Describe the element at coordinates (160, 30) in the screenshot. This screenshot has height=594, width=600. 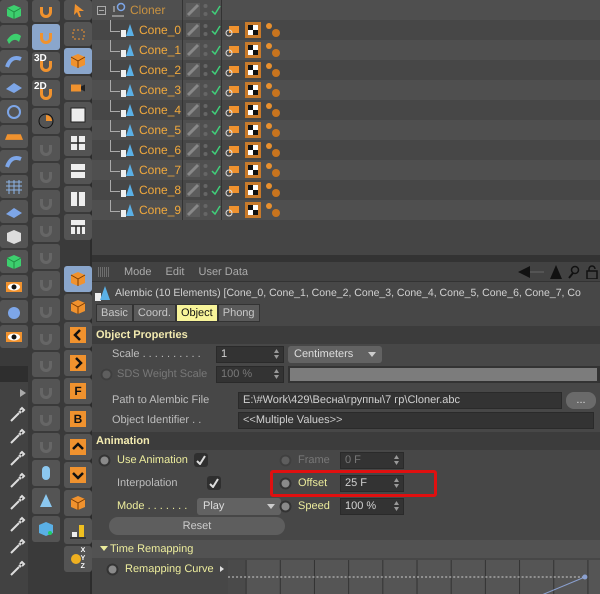
I see `object-name: Cone_0` at that location.